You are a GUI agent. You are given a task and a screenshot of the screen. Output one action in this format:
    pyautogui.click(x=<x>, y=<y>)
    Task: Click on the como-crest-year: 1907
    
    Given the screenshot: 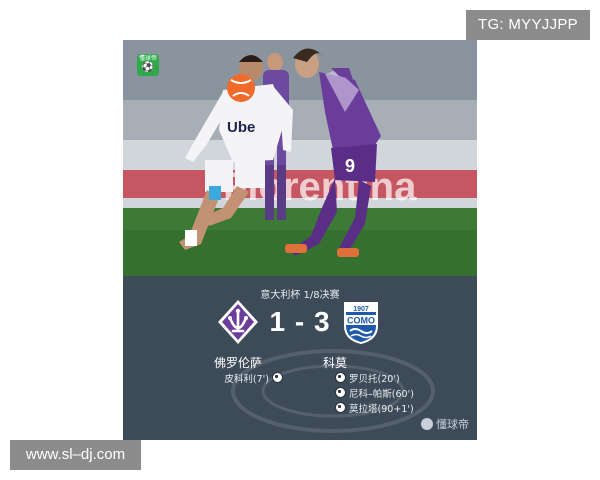 What is the action you would take?
    pyautogui.click(x=361, y=309)
    